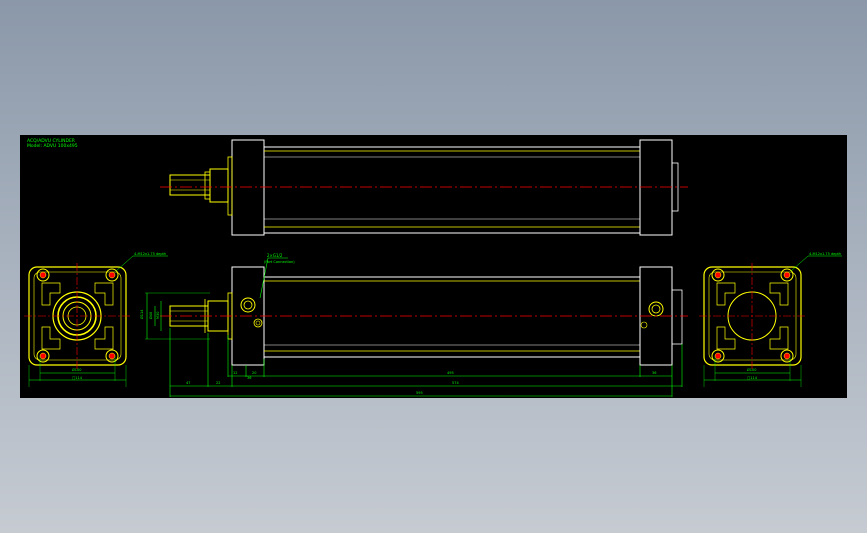 Image resolution: width=867 pixels, height=533 pixels. Describe the element at coordinates (279, 262) in the screenshot. I see `port-note-2: (Port Connection)` at that location.